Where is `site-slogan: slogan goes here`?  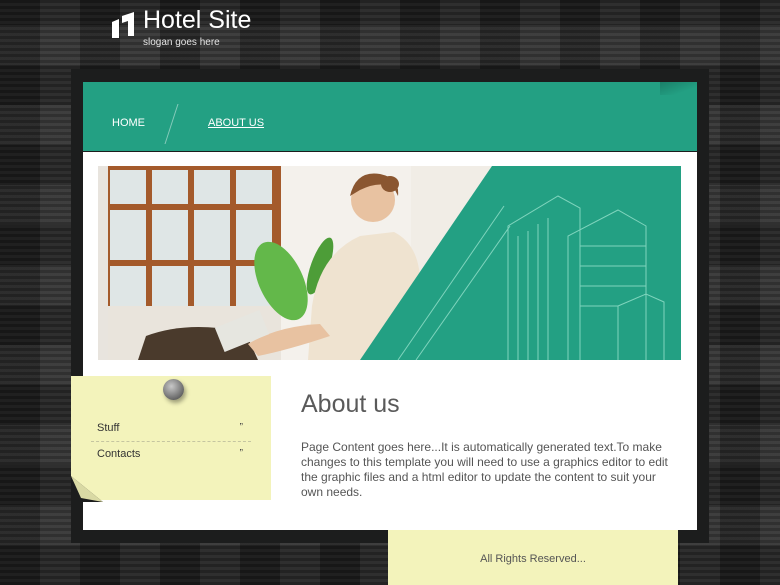
site-slogan: slogan goes here is located at coordinates (181, 42).